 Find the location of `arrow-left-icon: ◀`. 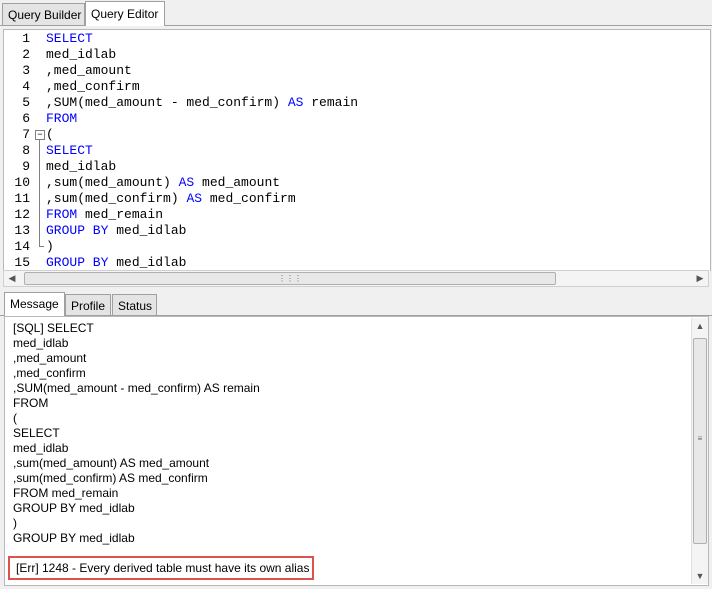

arrow-left-icon: ◀ is located at coordinates (12, 278).